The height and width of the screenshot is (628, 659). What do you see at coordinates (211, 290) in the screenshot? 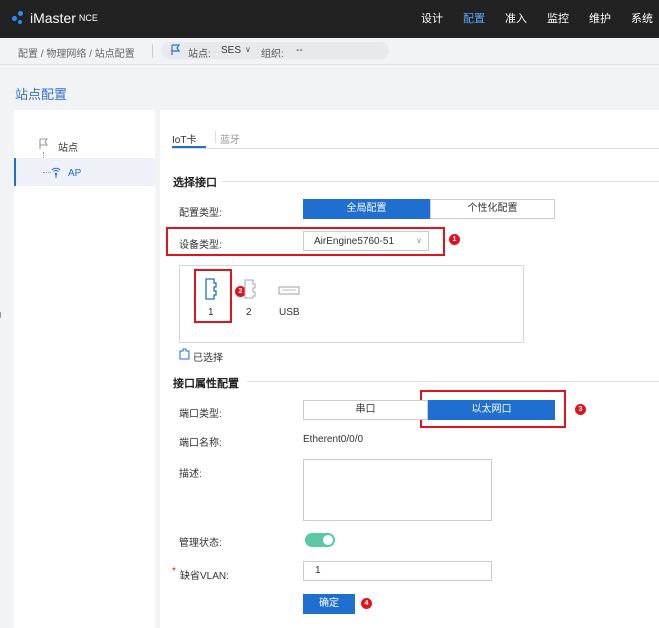
I see `serial-port-icon` at bounding box center [211, 290].